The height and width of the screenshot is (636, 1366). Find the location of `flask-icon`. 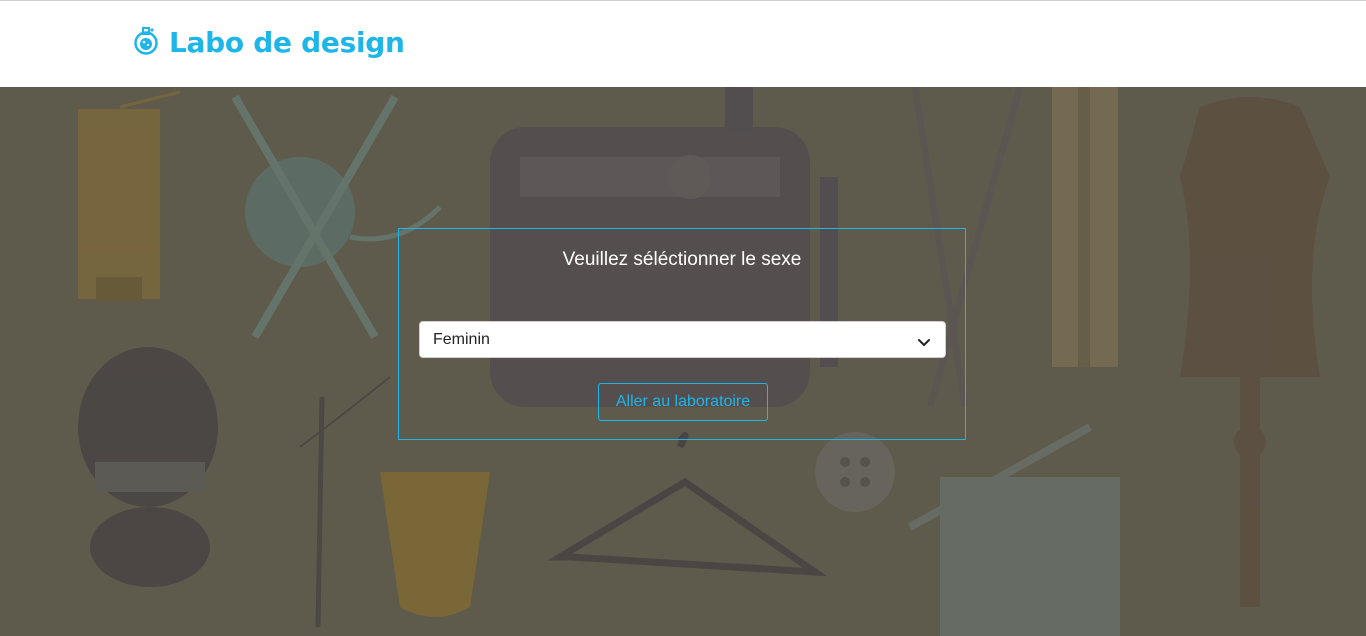

flask-icon is located at coordinates (146, 42).